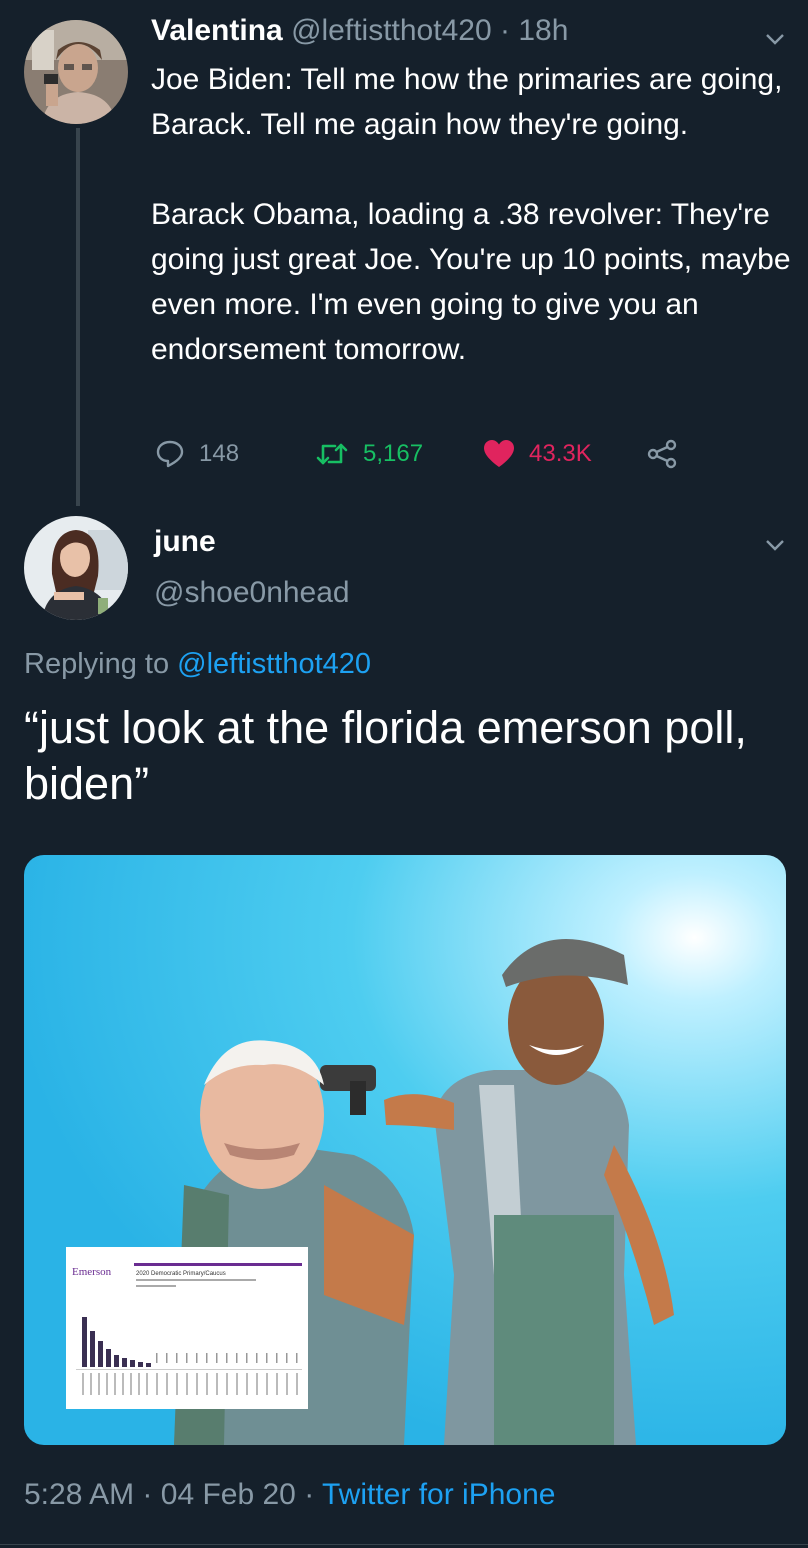  What do you see at coordinates (438, 1494) in the screenshot?
I see `tweet-source-link: Twitter for iPhone` at bounding box center [438, 1494].